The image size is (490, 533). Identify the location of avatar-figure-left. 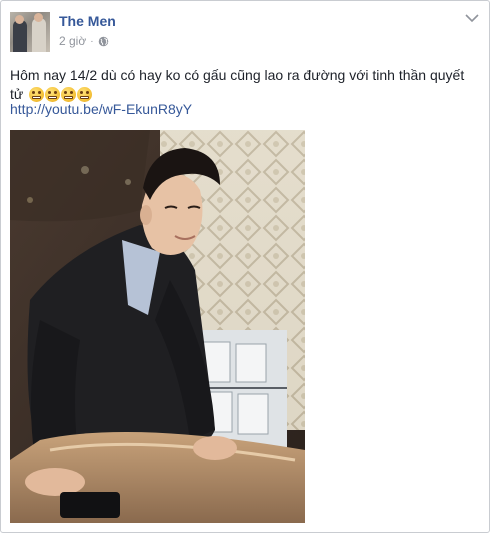
(20, 36).